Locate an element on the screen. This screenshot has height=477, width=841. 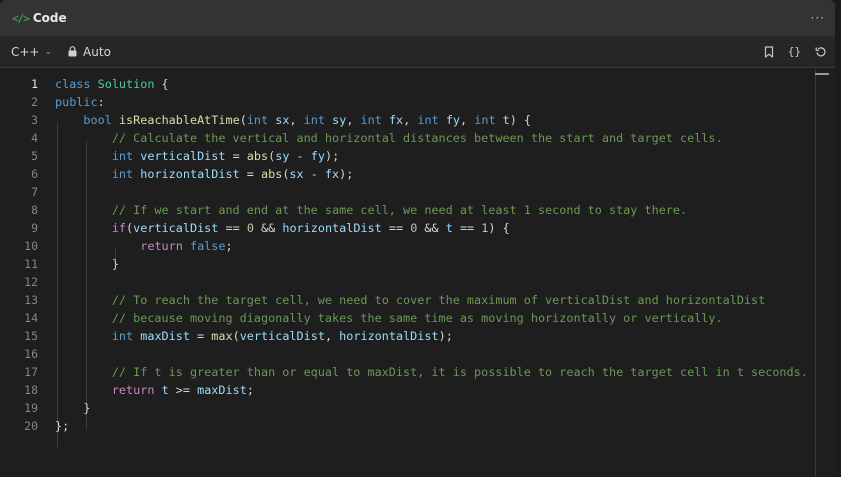
line-number: 10 is located at coordinates (31, 246).